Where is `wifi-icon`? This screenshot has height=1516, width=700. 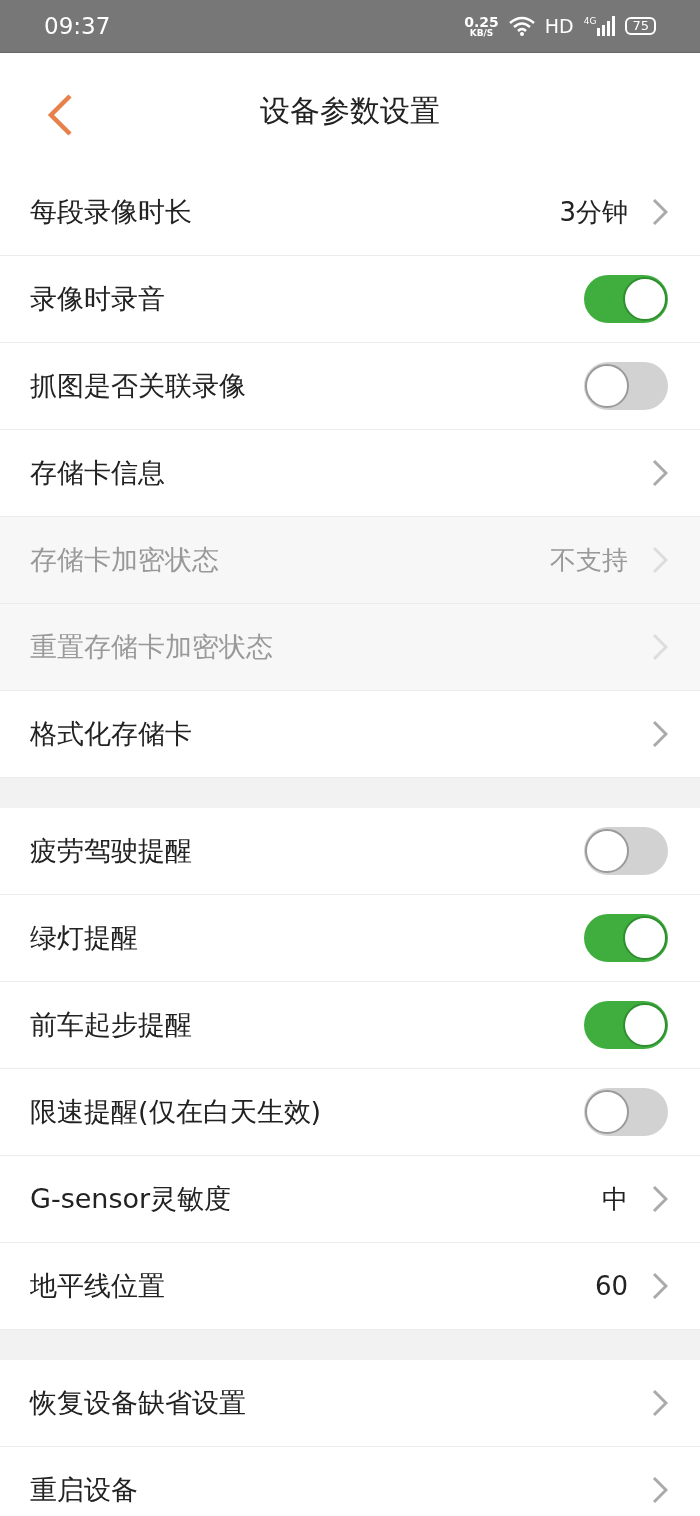
wifi-icon is located at coordinates (521, 26).